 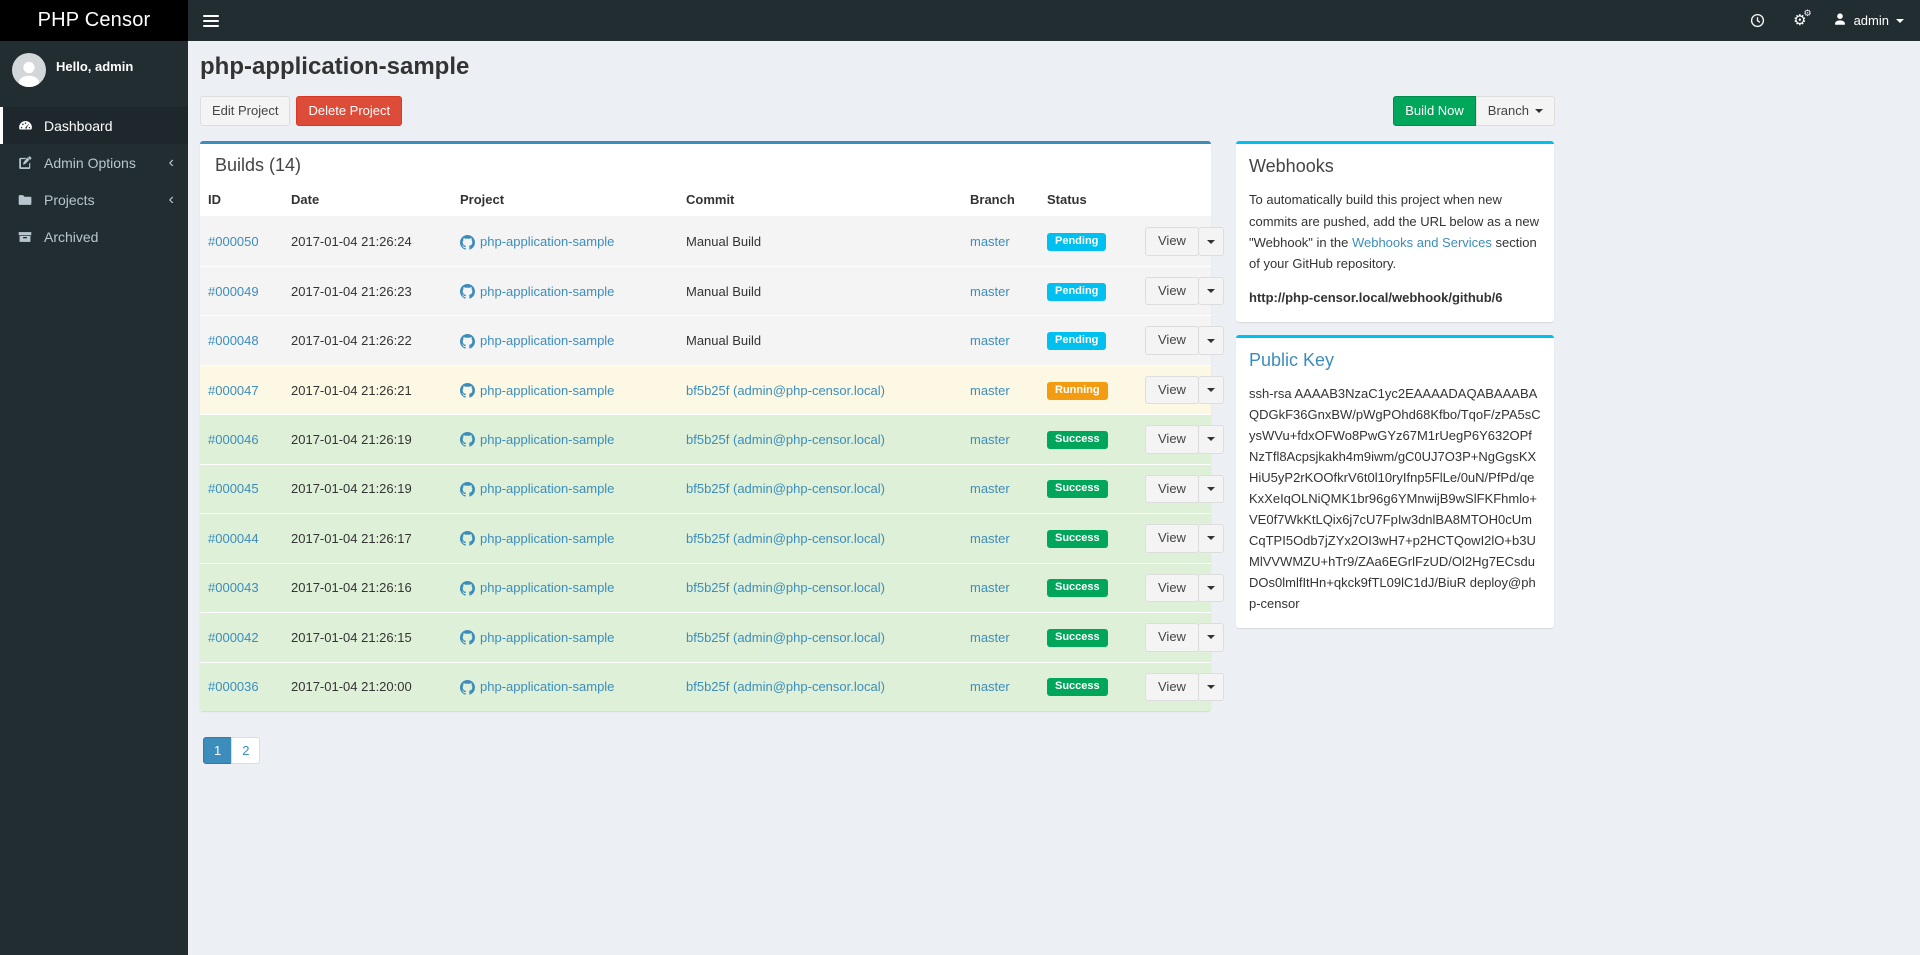 I want to click on sidebar-toggle-button, so click(x=211, y=20).